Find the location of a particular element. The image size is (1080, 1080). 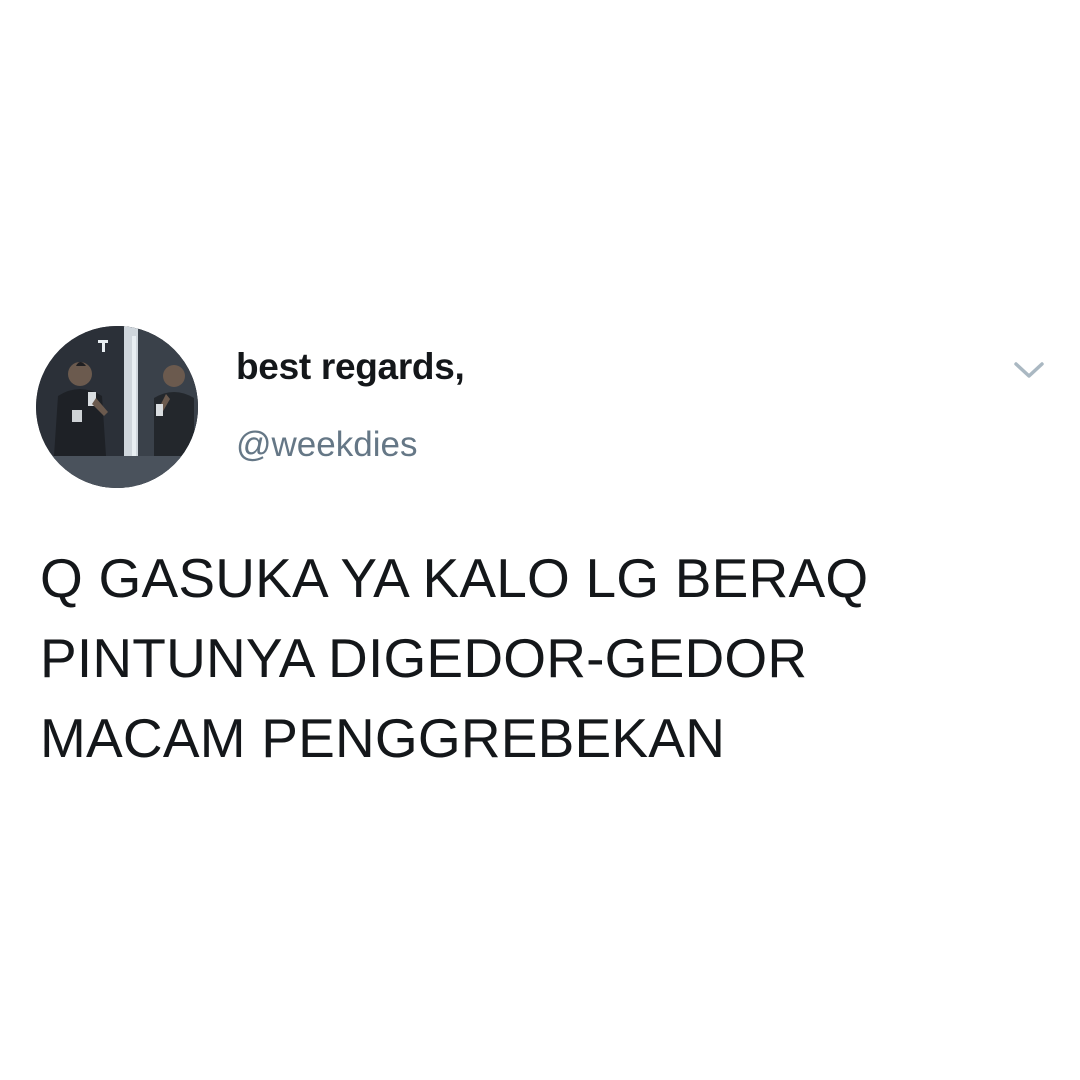

user-handle: @weekdies is located at coordinates (326, 445).